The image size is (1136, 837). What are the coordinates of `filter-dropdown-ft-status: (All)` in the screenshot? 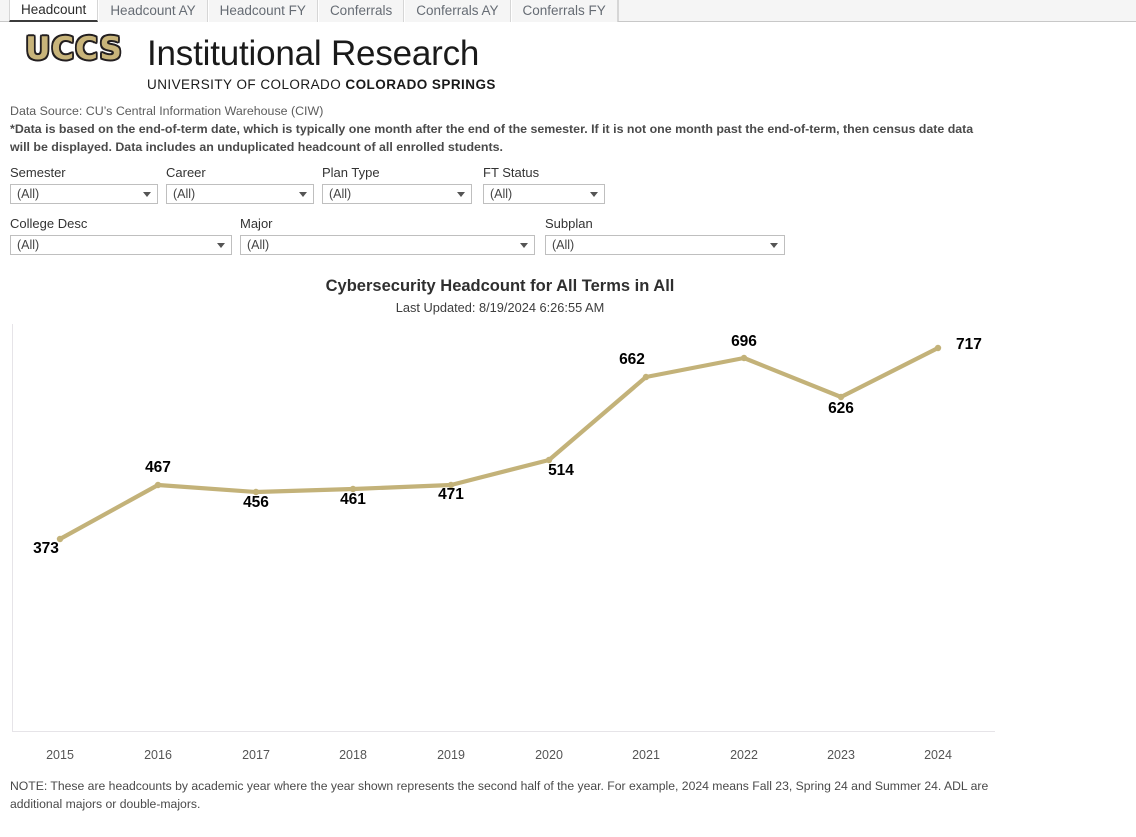 It's located at (544, 194).